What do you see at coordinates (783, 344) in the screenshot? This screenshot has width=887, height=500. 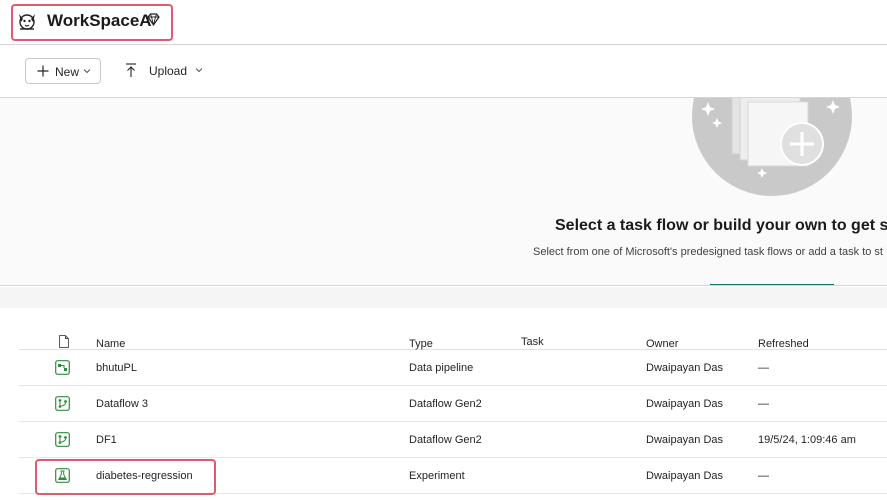 I see `column-header-refreshed: Refreshed` at bounding box center [783, 344].